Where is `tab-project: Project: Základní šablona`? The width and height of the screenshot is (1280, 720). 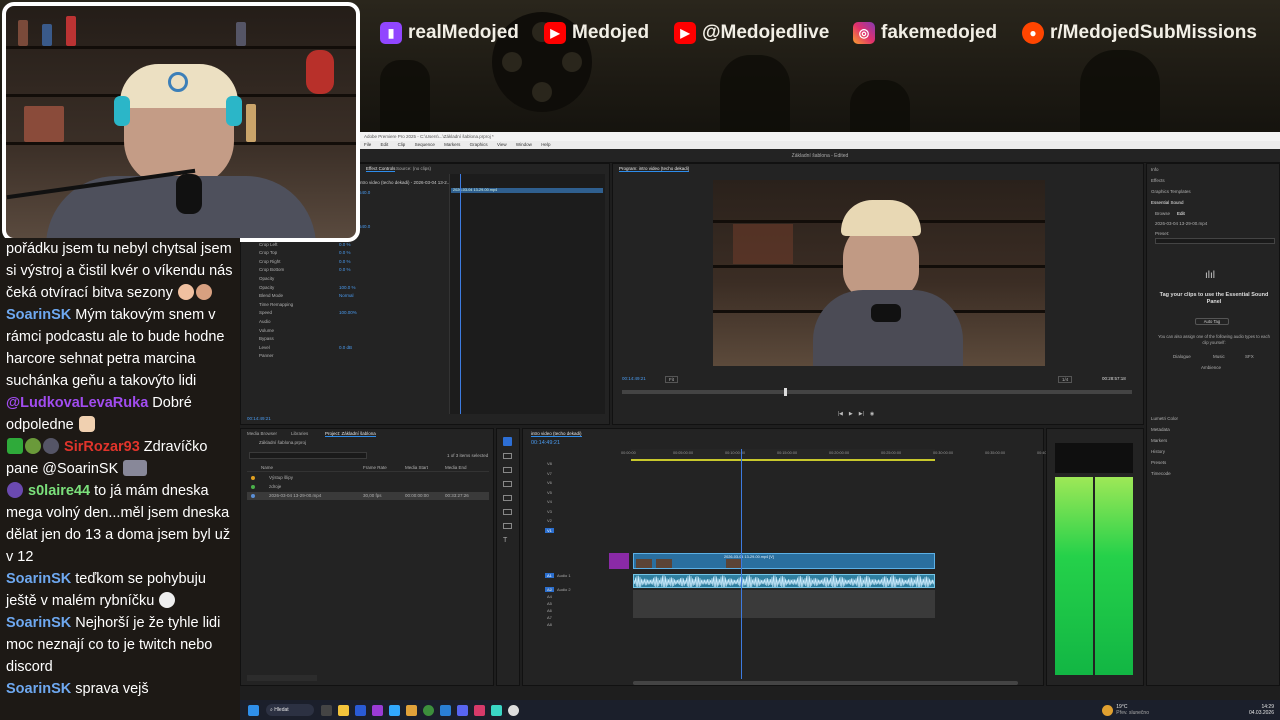 tab-project: Project: Základní šablona is located at coordinates (350, 434).